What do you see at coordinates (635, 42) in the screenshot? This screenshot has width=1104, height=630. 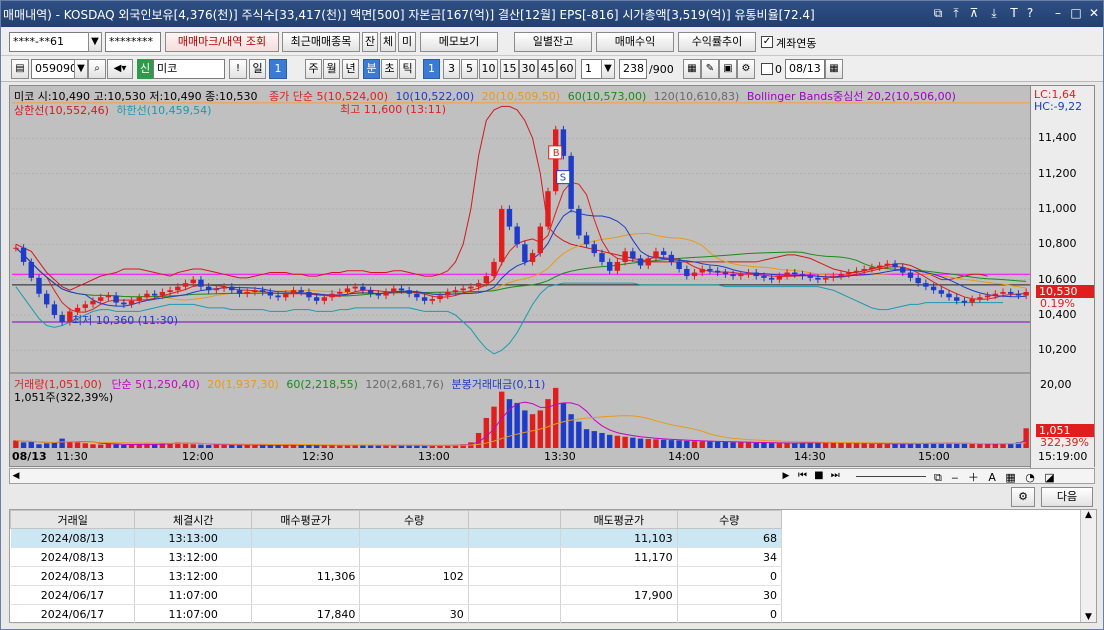 I see `trade-profit-button: 매매수익` at bounding box center [635, 42].